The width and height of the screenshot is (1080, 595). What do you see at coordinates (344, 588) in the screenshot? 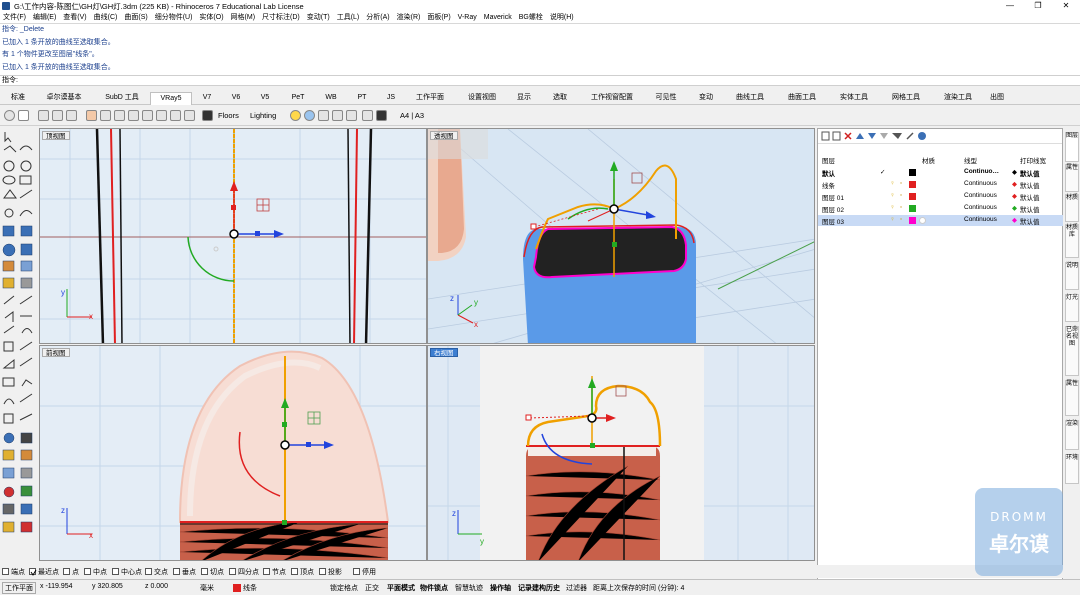
I see `grid-snap-toggle: 锁定格点` at bounding box center [344, 588].